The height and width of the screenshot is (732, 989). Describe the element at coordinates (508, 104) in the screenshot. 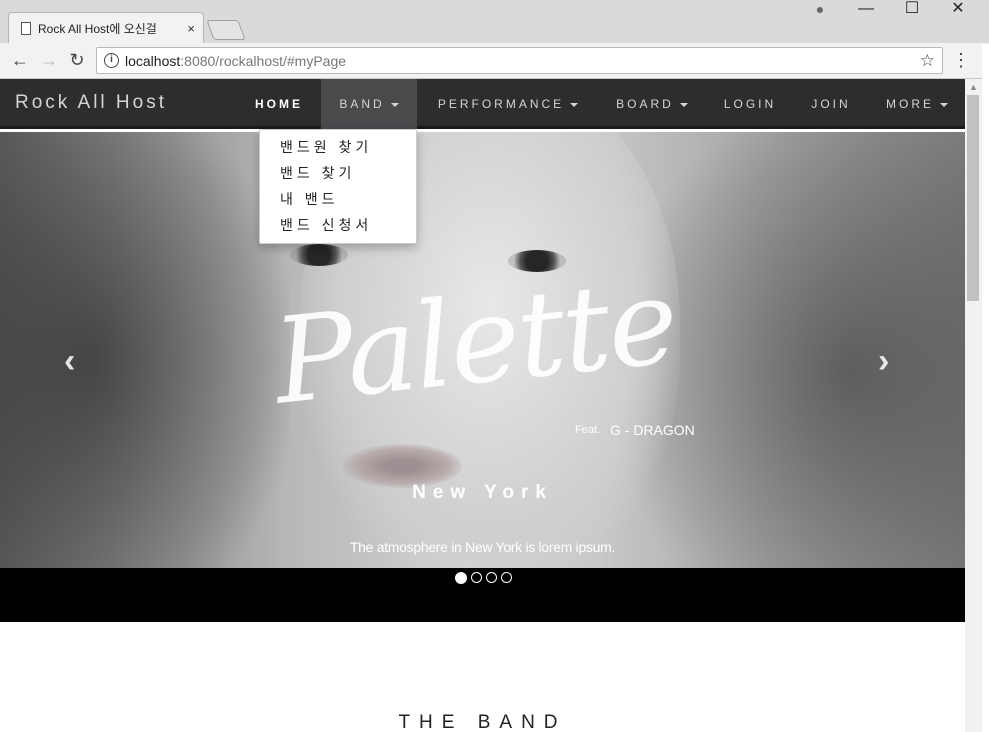

I see `nav-performance: PERFORMANCE` at that location.